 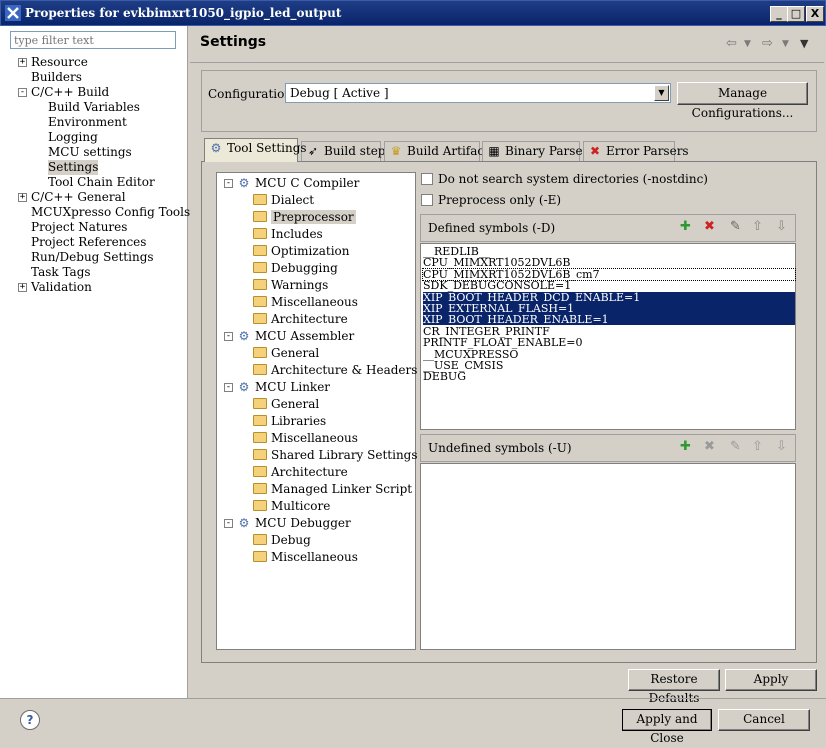 What do you see at coordinates (79, 227) in the screenshot?
I see `tree-item: Project Natures` at bounding box center [79, 227].